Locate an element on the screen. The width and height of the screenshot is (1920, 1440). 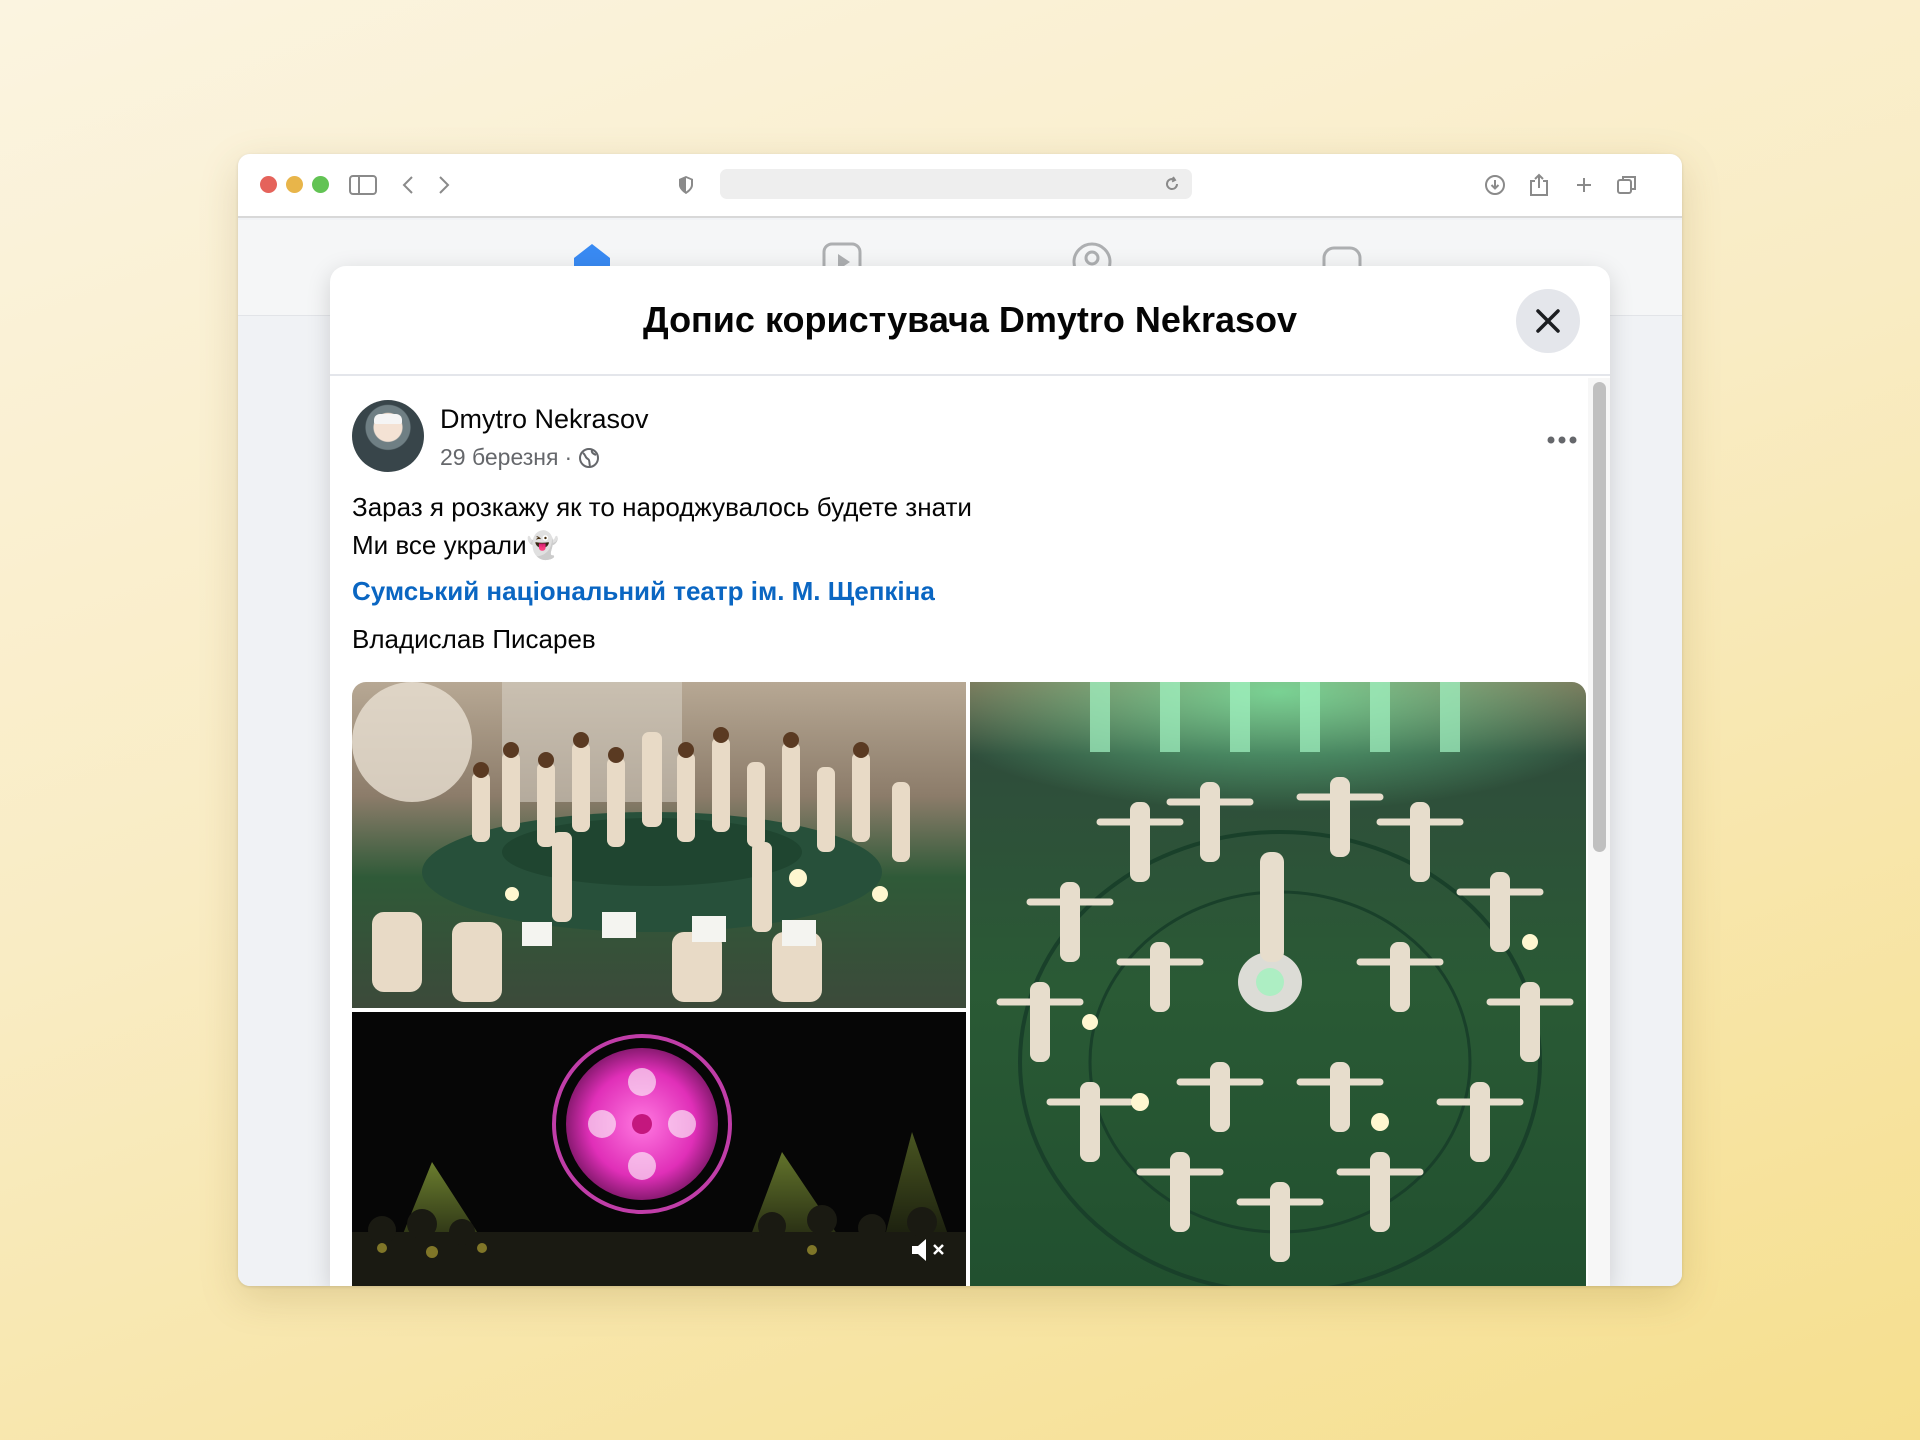
more-options-button is located at coordinates (1562, 434).